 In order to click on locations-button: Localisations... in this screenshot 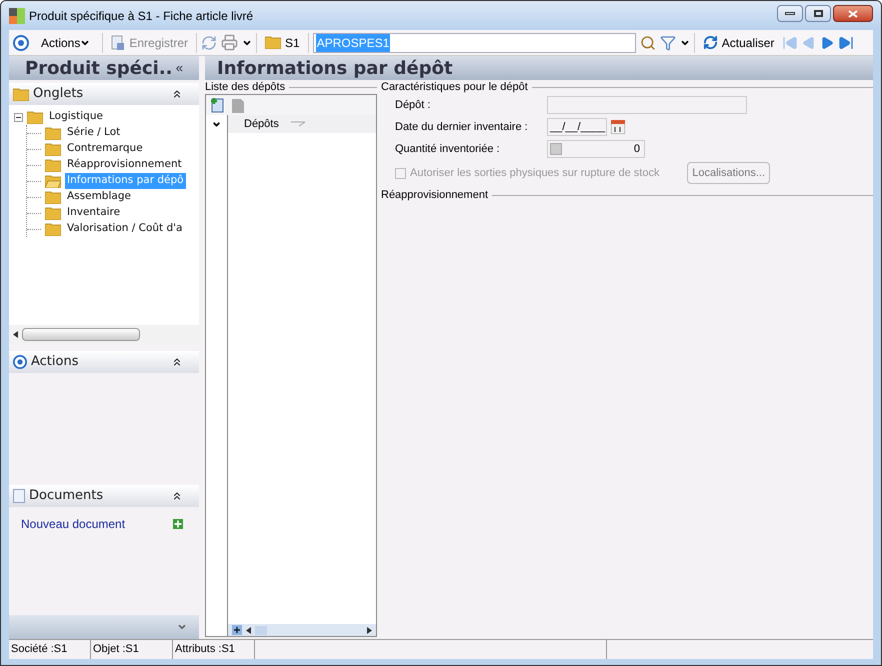, I will do `click(728, 173)`.